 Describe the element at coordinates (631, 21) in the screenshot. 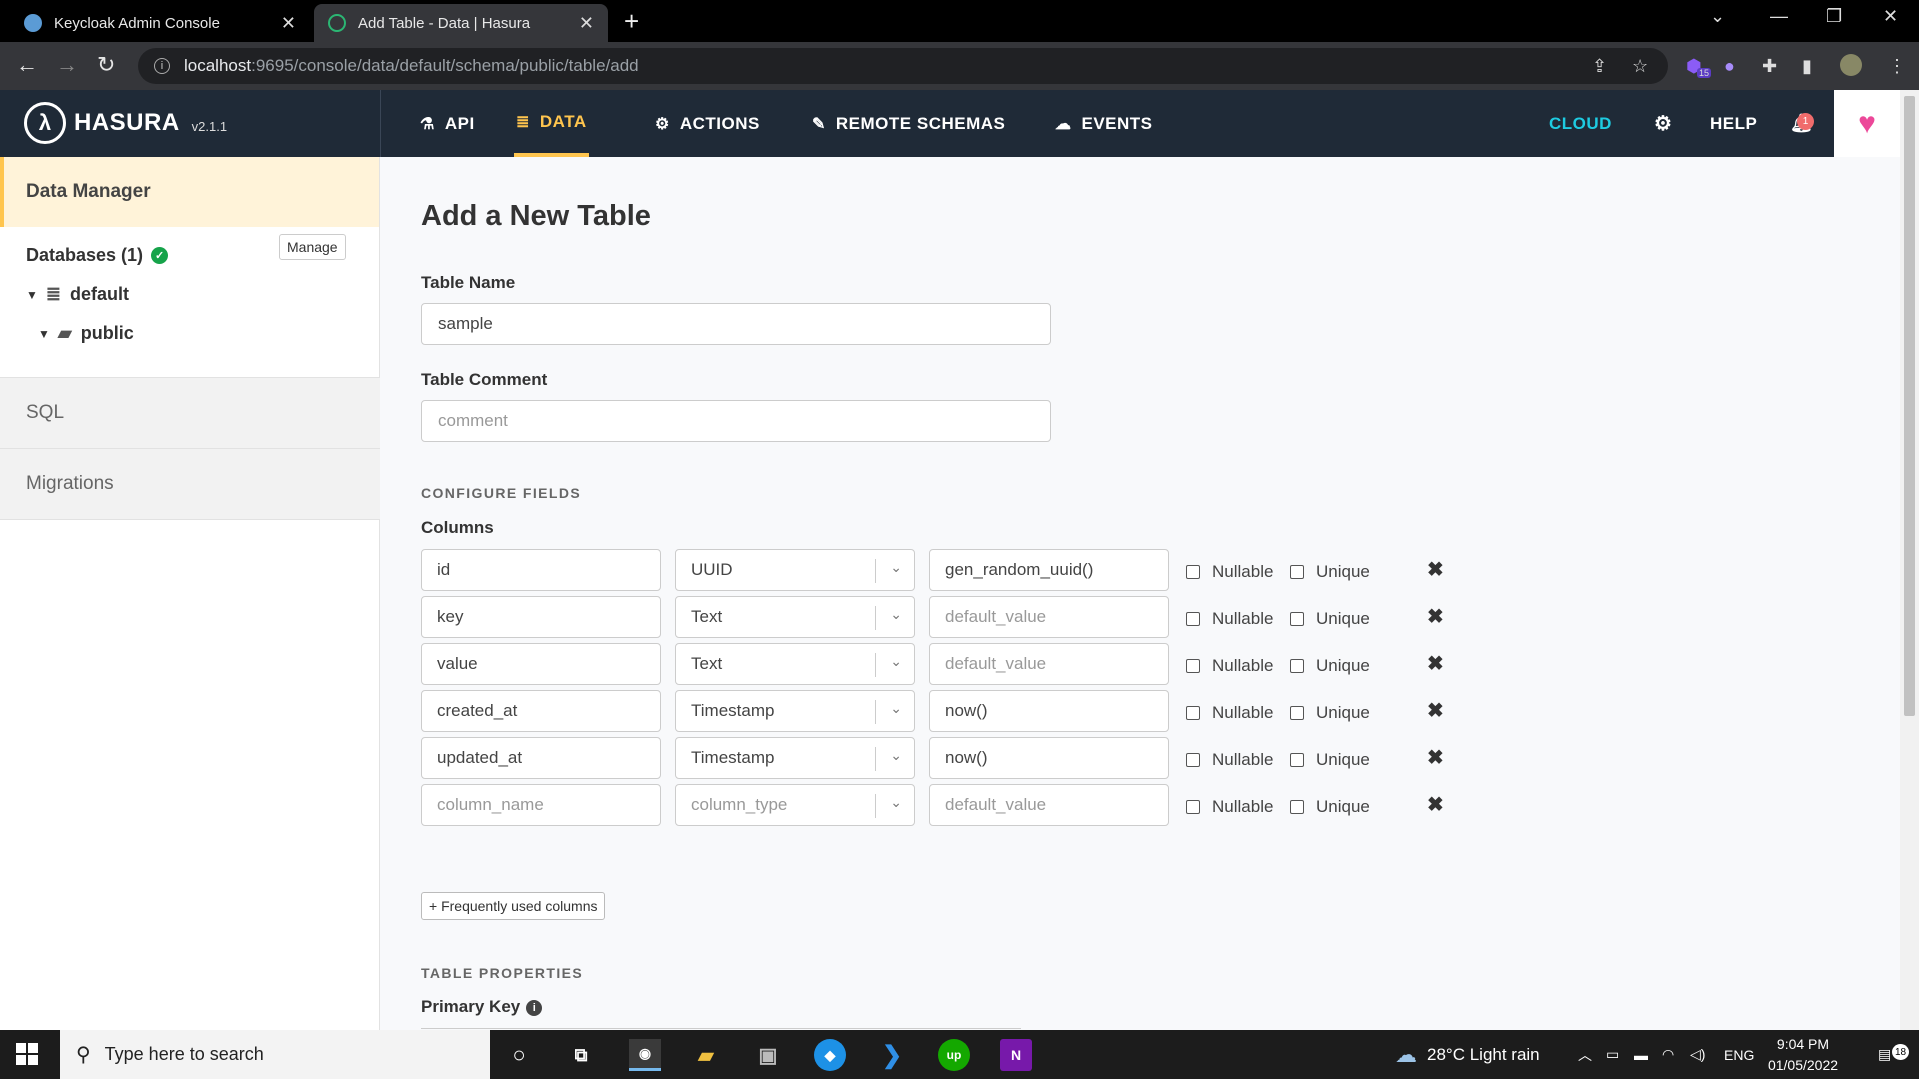

I see `new-tab-icon: +` at that location.